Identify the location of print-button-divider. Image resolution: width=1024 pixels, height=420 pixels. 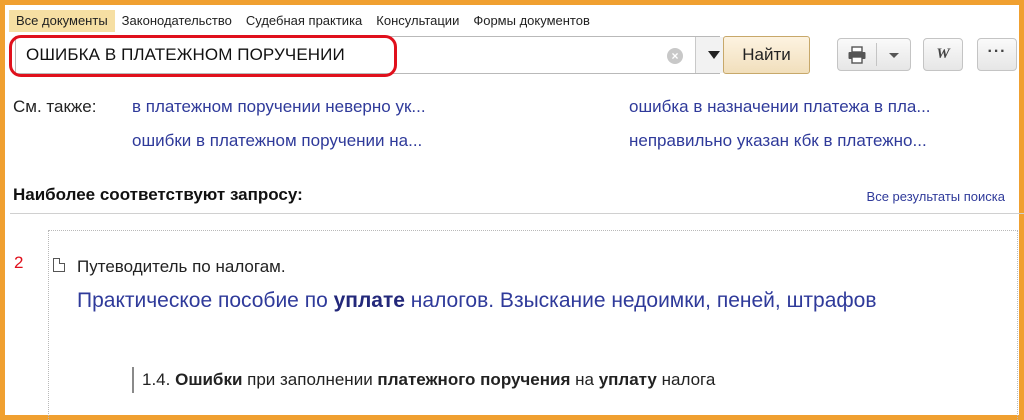
(876, 54).